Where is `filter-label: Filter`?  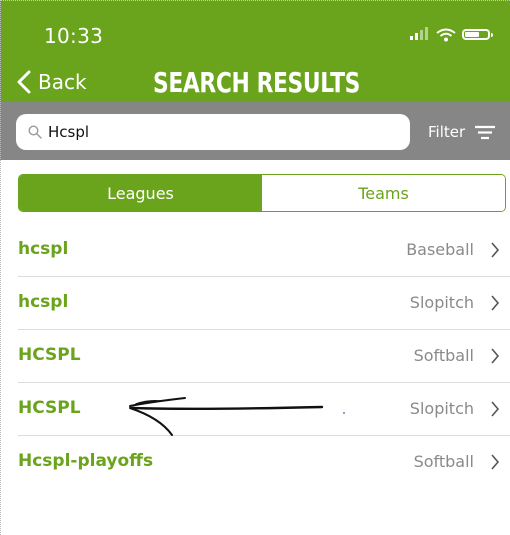 filter-label: Filter is located at coordinates (447, 132).